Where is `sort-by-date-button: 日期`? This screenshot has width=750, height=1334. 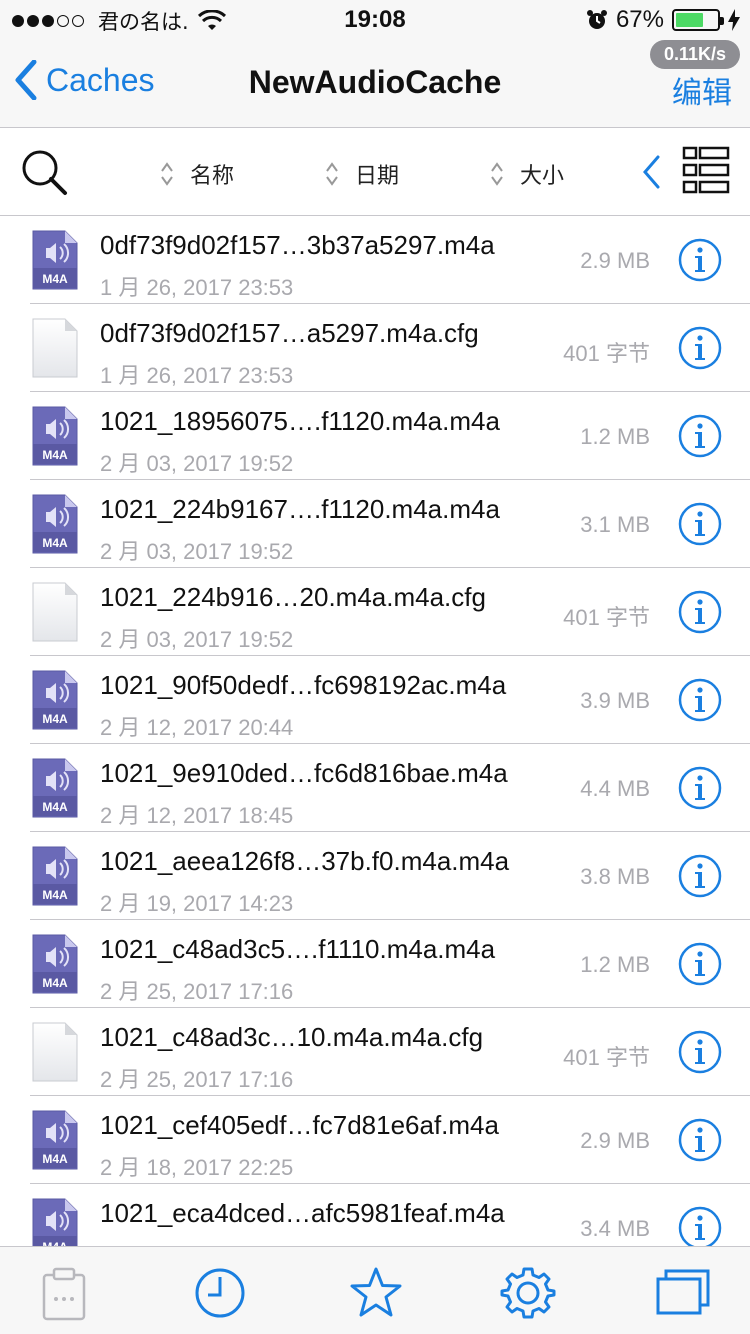 sort-by-date-button: 日期 is located at coordinates (362, 174).